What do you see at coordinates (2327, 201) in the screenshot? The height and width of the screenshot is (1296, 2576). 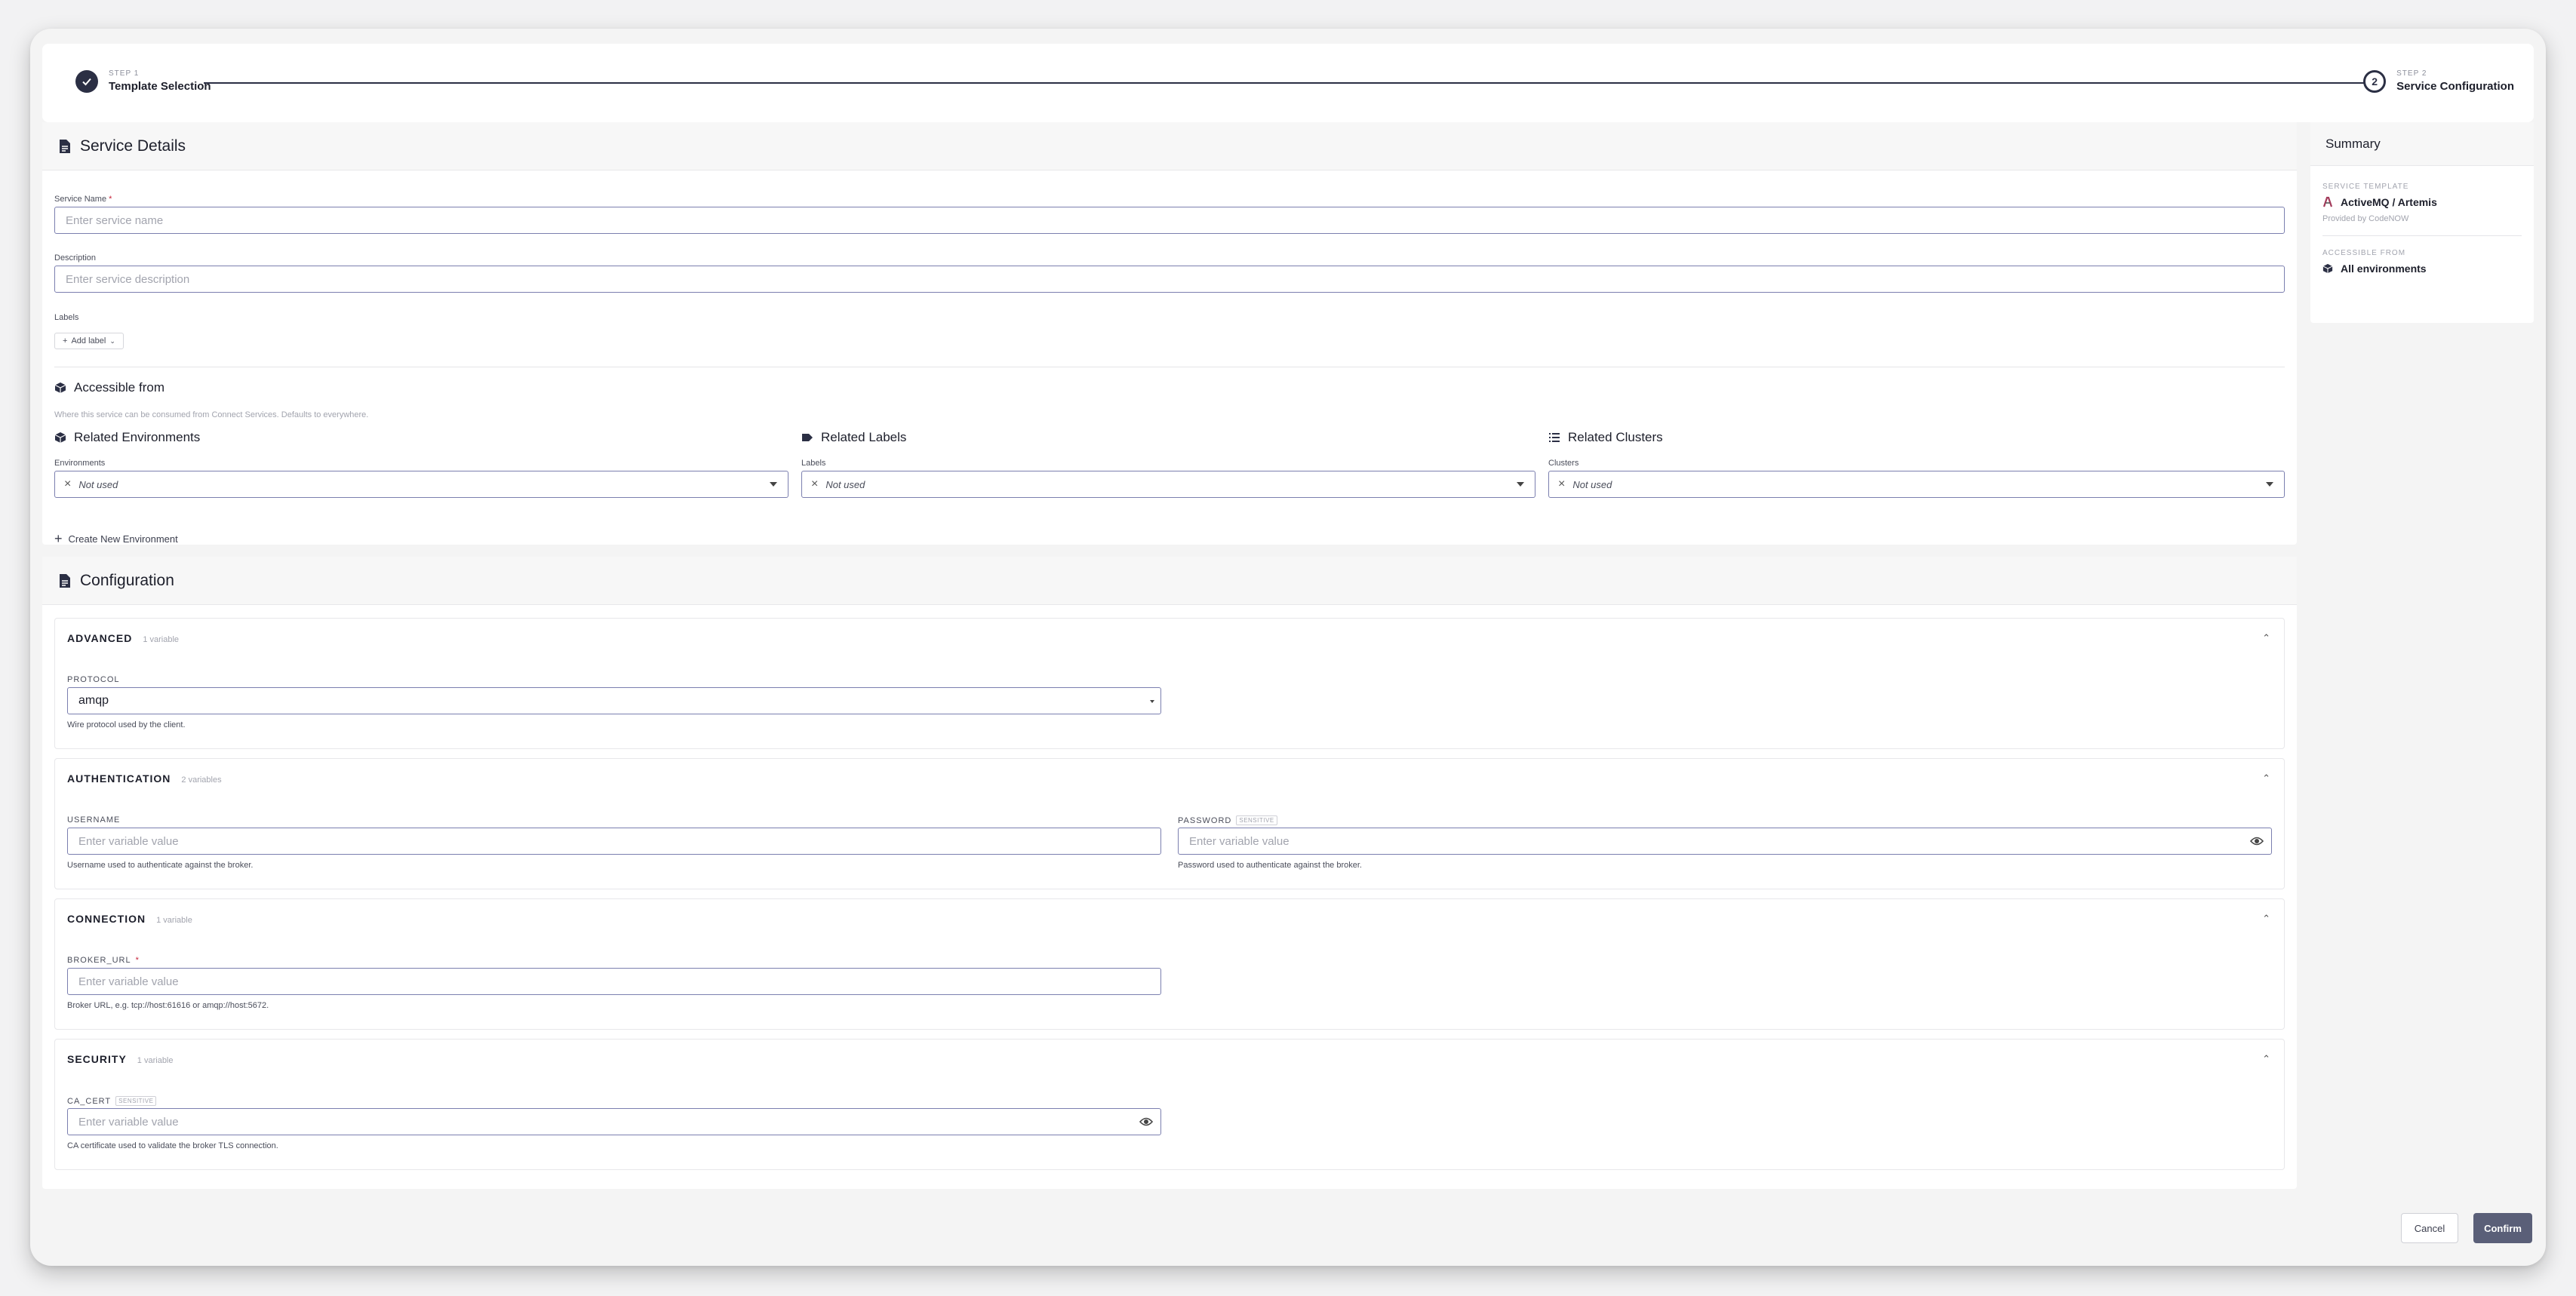 I see `activemq-logo-icon` at bounding box center [2327, 201].